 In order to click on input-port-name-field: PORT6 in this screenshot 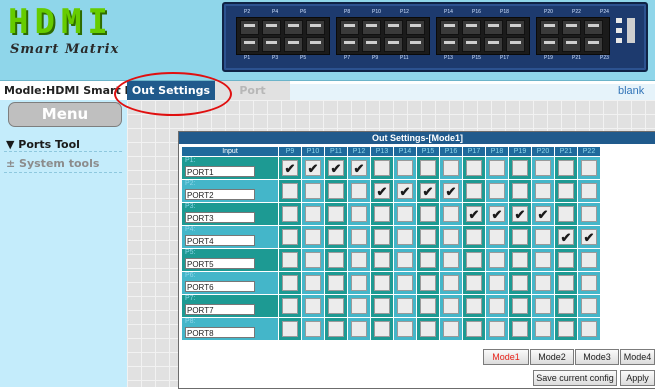, I will do `click(220, 286)`.